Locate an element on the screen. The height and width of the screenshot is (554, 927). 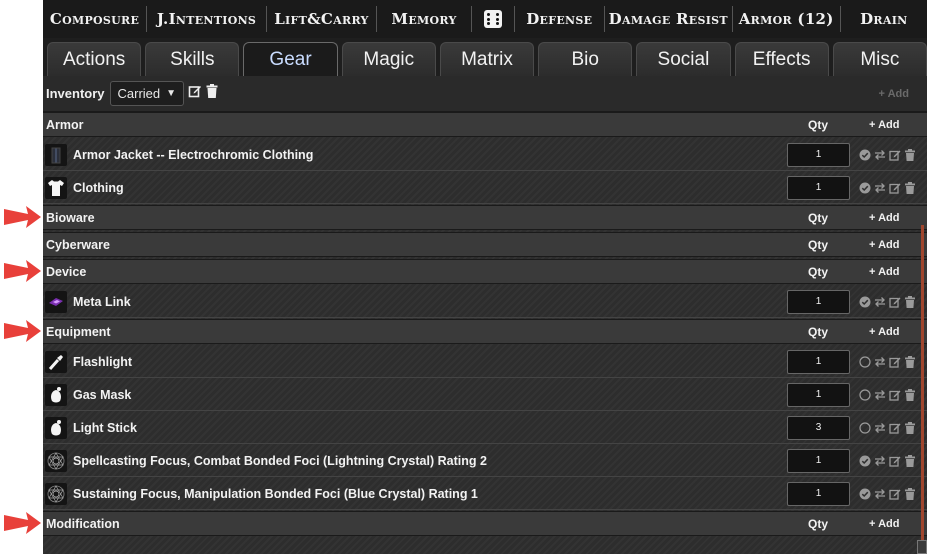
section-title: Device is located at coordinates (66, 271).